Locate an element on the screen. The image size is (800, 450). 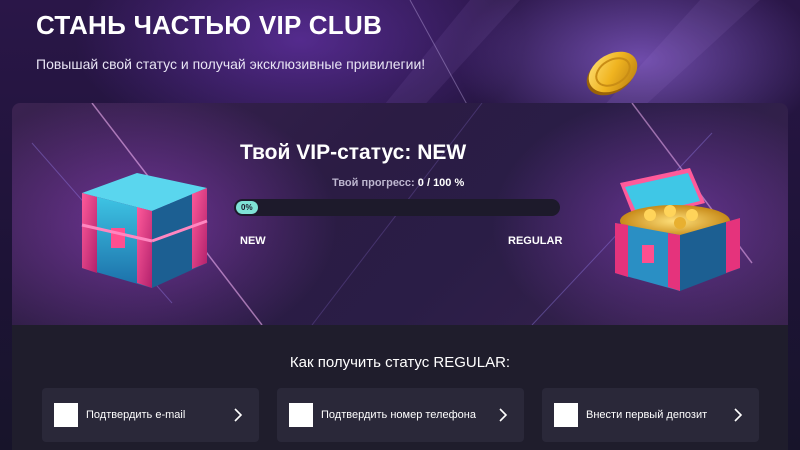
next-level-label: REGULAR is located at coordinates (535, 241).